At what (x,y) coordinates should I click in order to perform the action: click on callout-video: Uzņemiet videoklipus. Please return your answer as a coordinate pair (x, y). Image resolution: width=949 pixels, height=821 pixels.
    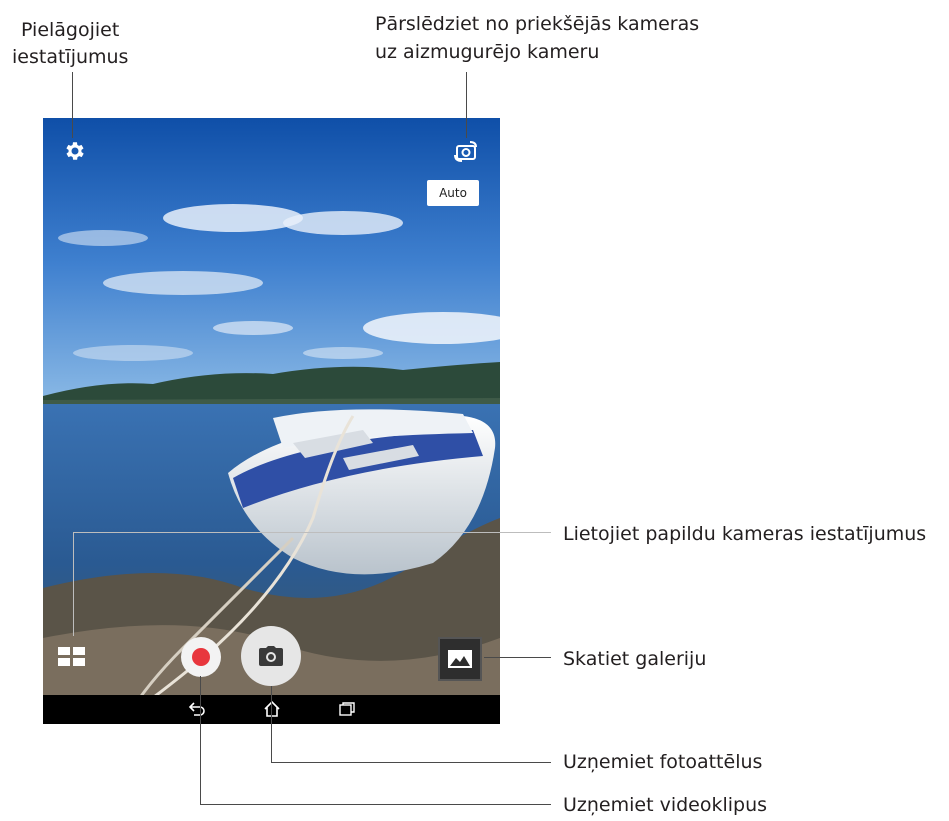
    Looking at the image, I should click on (665, 805).